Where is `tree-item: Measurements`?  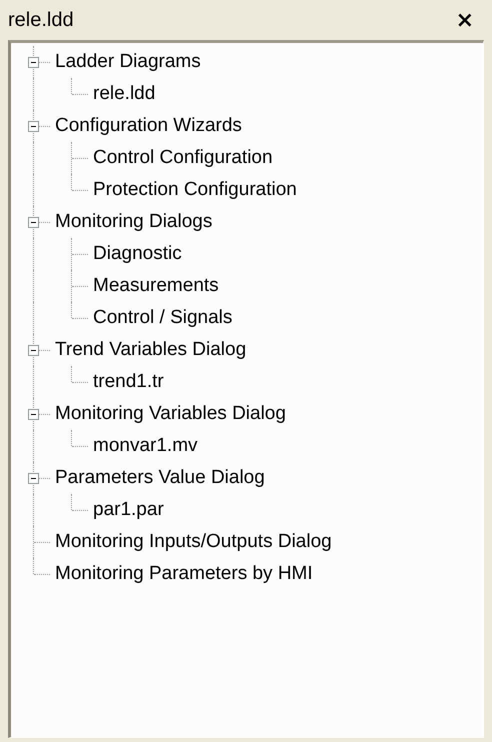 tree-item: Measurements is located at coordinates (156, 286).